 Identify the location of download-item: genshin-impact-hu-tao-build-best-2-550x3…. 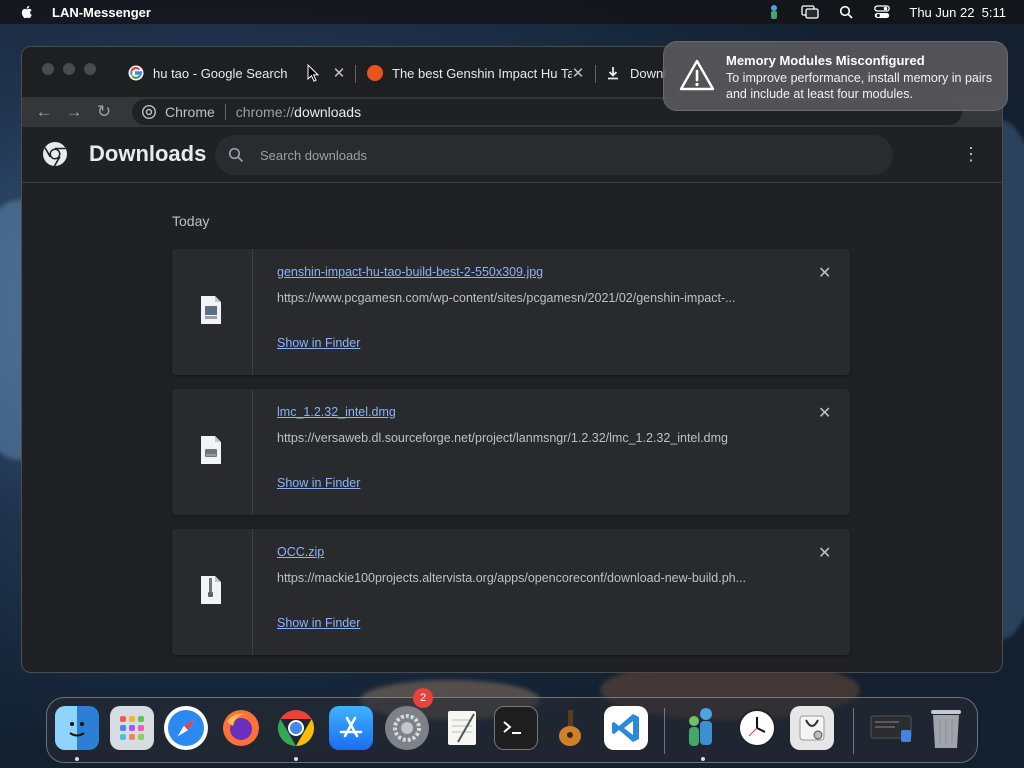
(511, 312).